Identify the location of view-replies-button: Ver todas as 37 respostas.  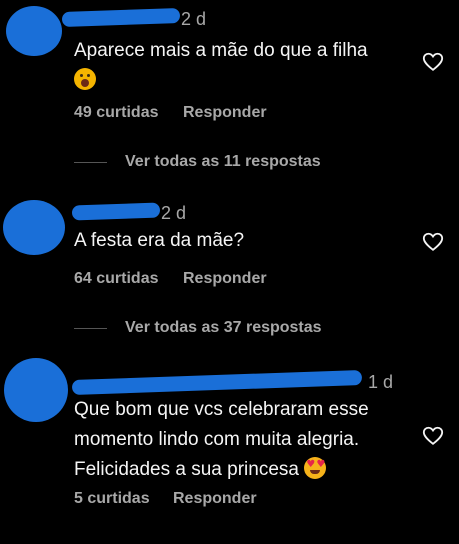
(198, 328).